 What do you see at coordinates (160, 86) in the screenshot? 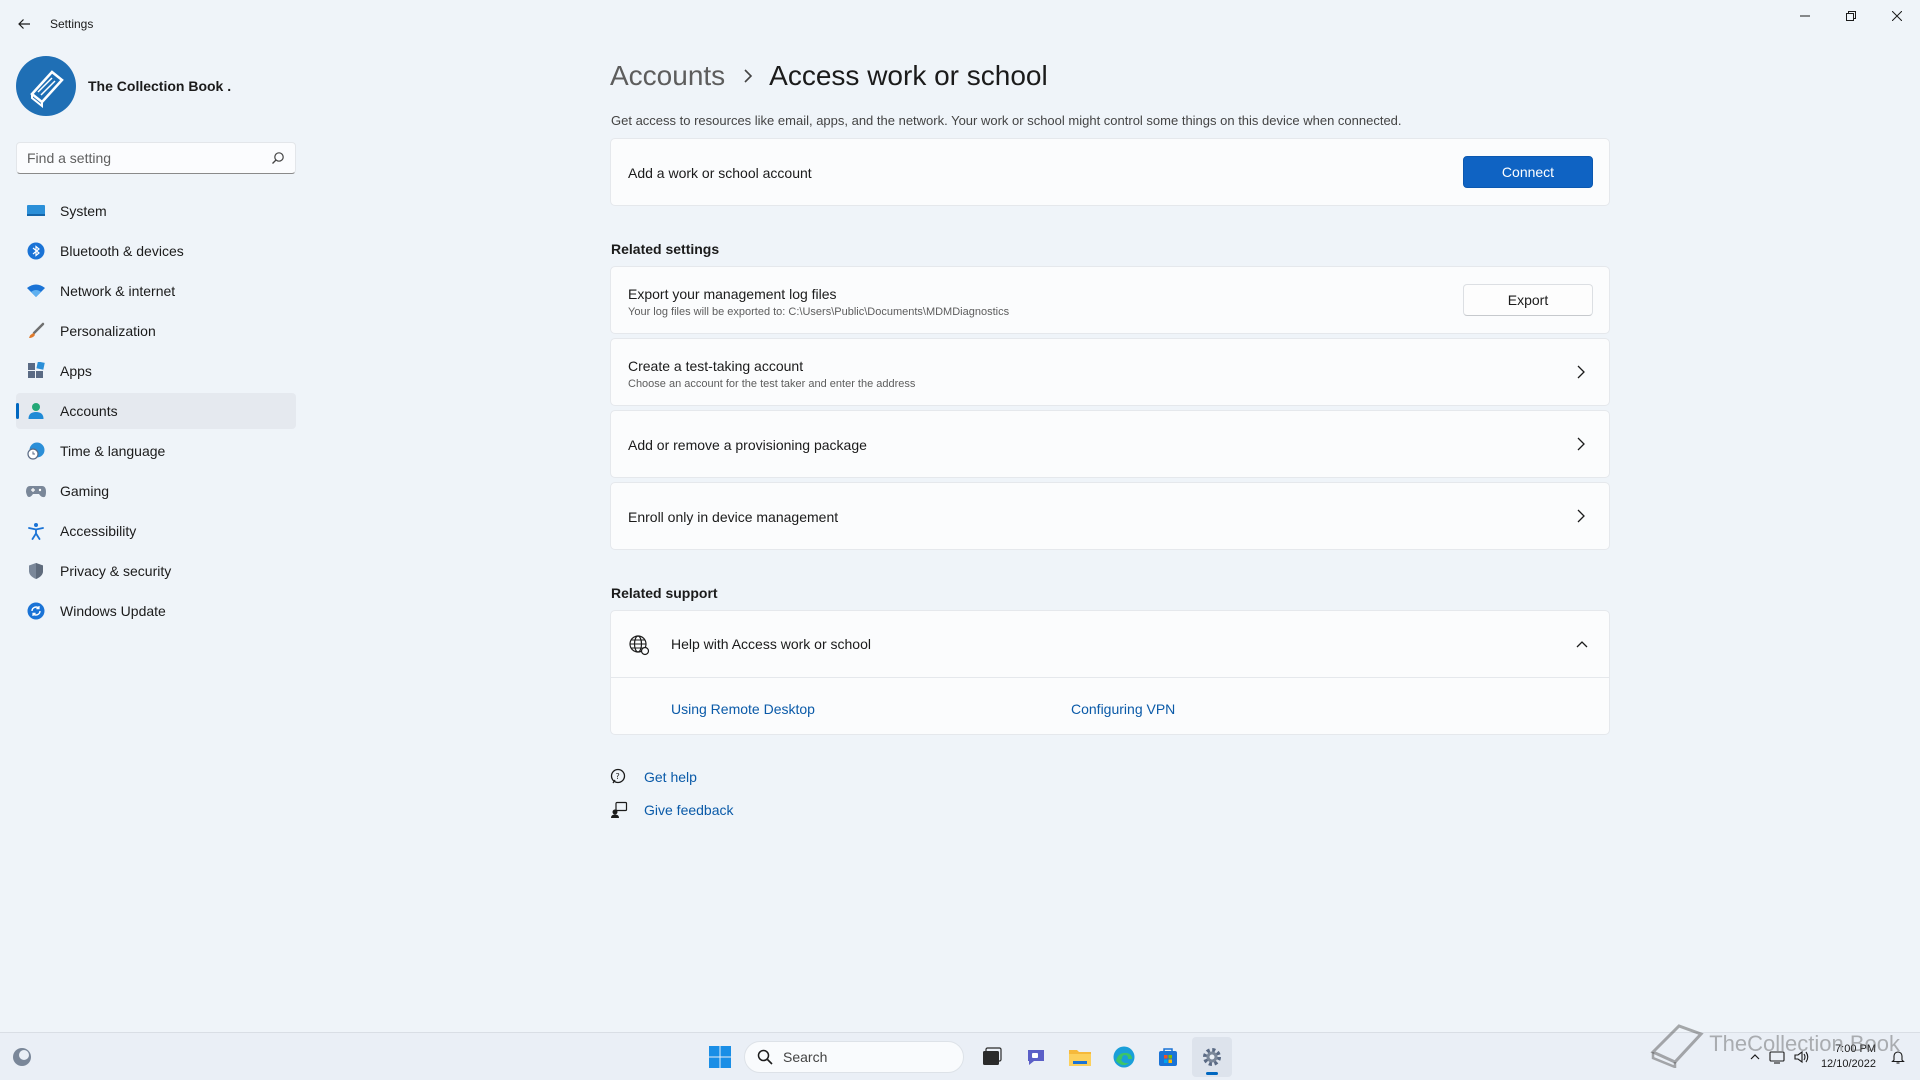
I see `profile-name: The Collection Book .` at bounding box center [160, 86].